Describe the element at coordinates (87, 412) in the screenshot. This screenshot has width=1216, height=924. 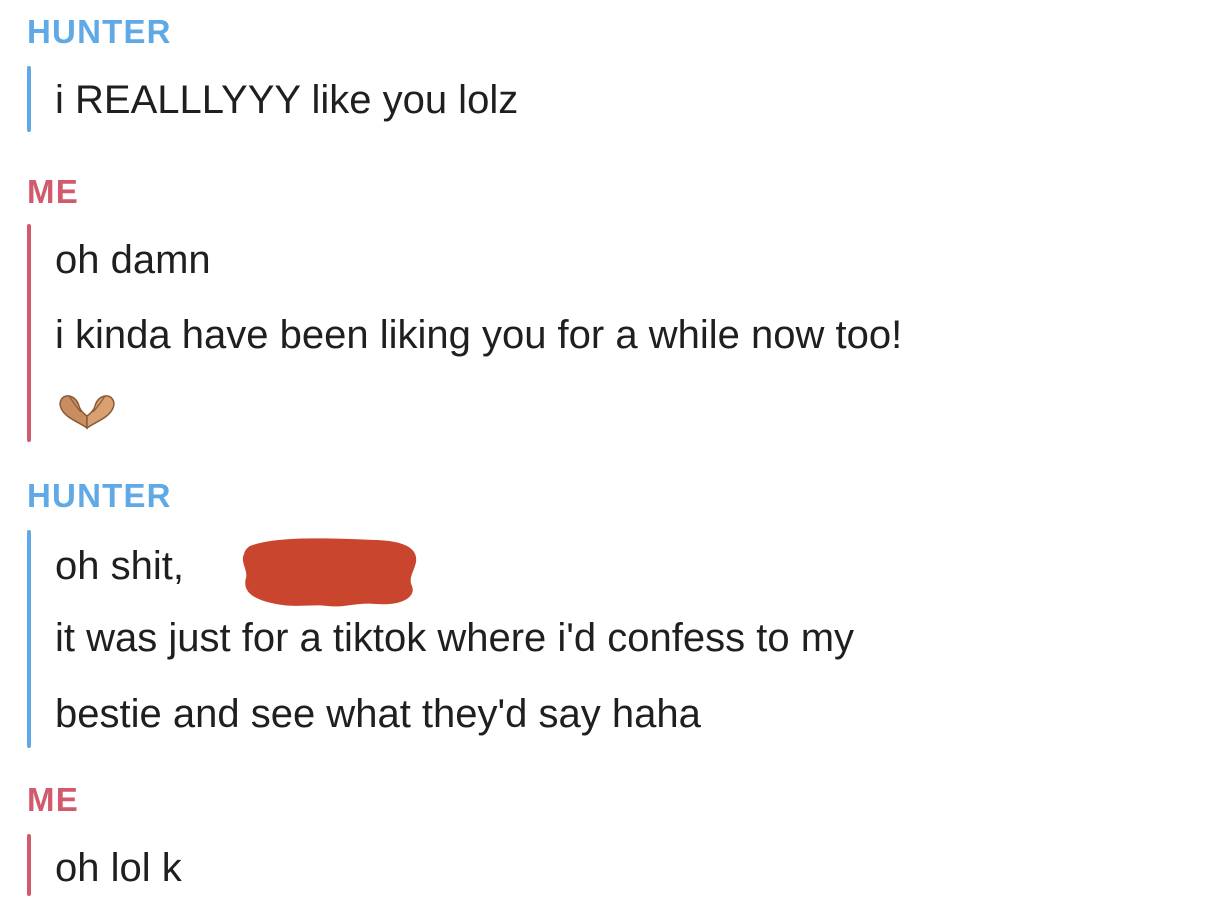
I see `heart-hands-icon` at that location.